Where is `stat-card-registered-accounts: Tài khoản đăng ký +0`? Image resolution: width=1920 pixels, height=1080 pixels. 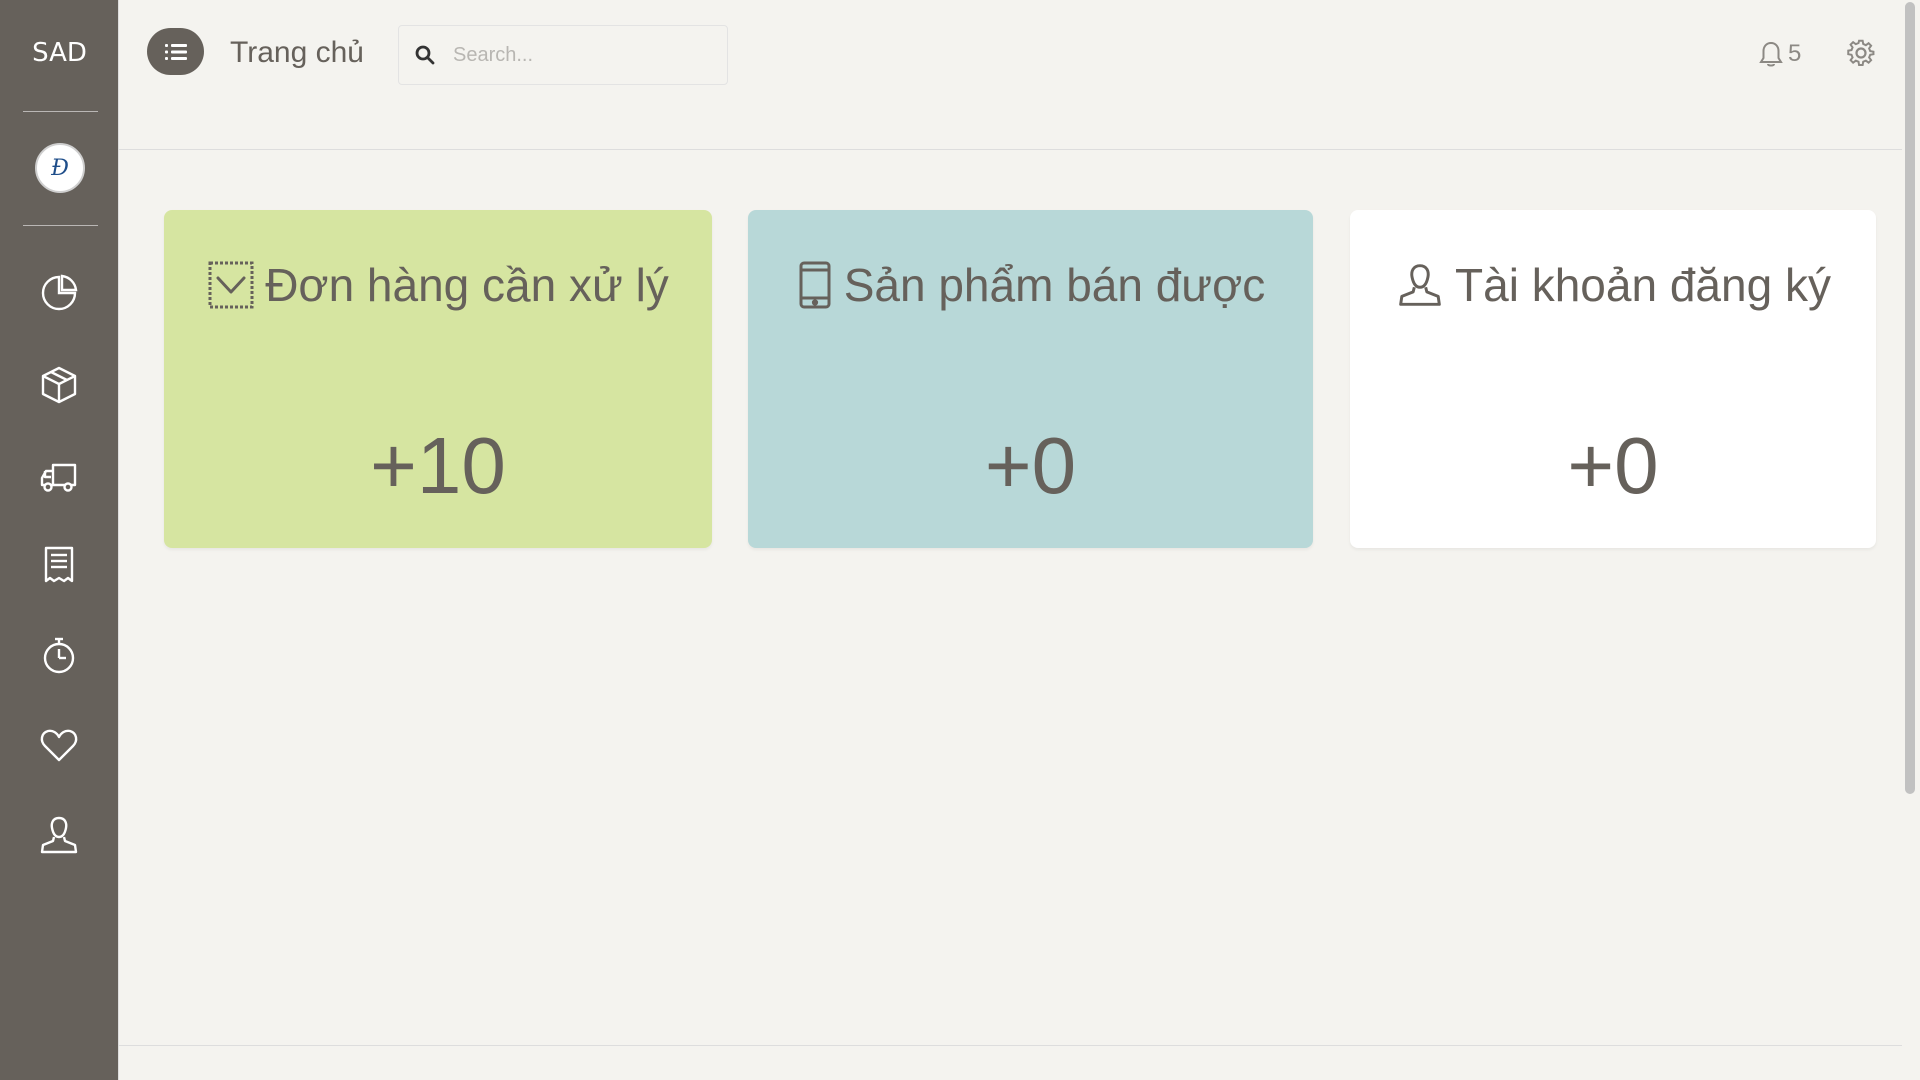
stat-card-registered-accounts: Tài khoản đăng ký +0 is located at coordinates (1613, 379).